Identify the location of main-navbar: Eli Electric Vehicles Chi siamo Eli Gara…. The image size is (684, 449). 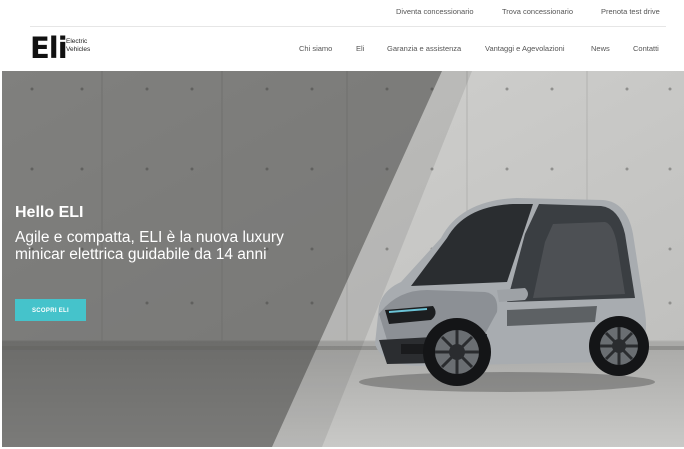
(342, 49).